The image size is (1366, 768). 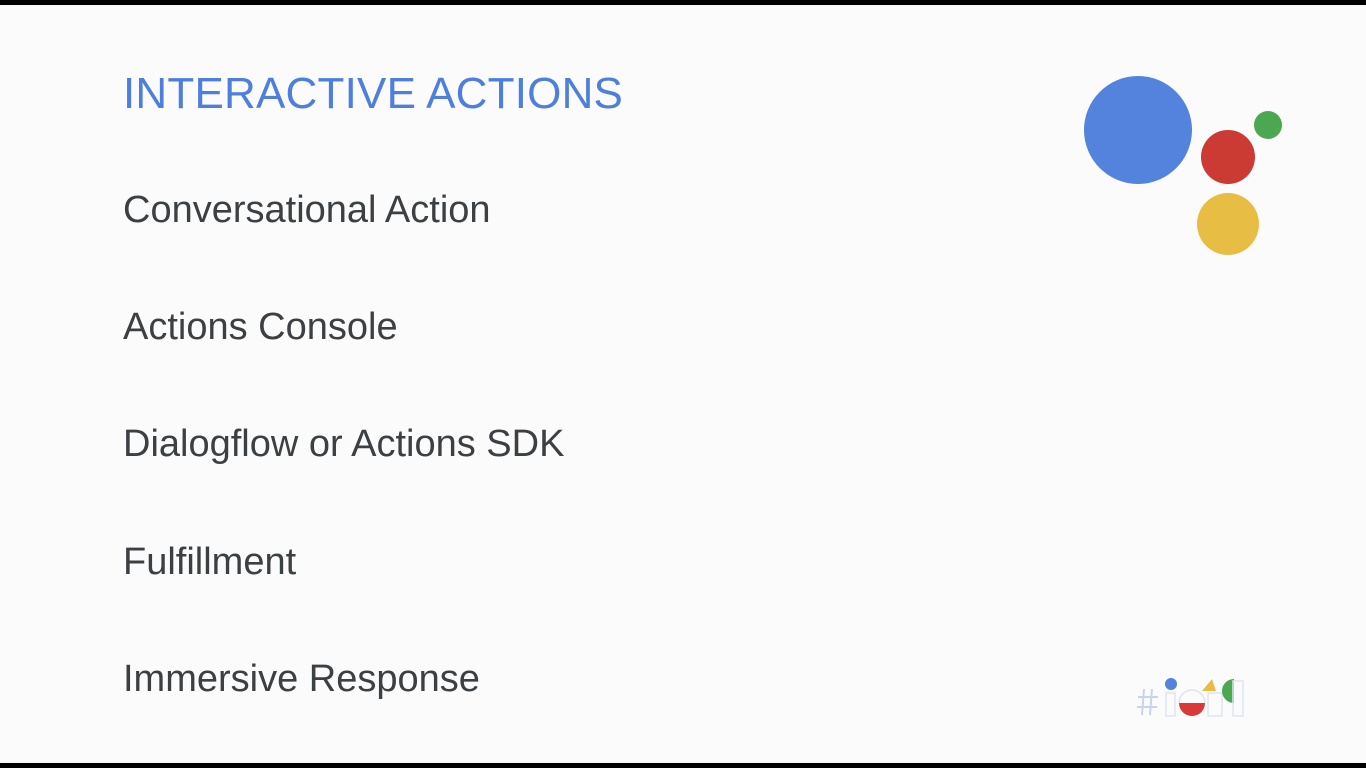 I want to click on assistant-red-dot, so click(x=1228, y=157).